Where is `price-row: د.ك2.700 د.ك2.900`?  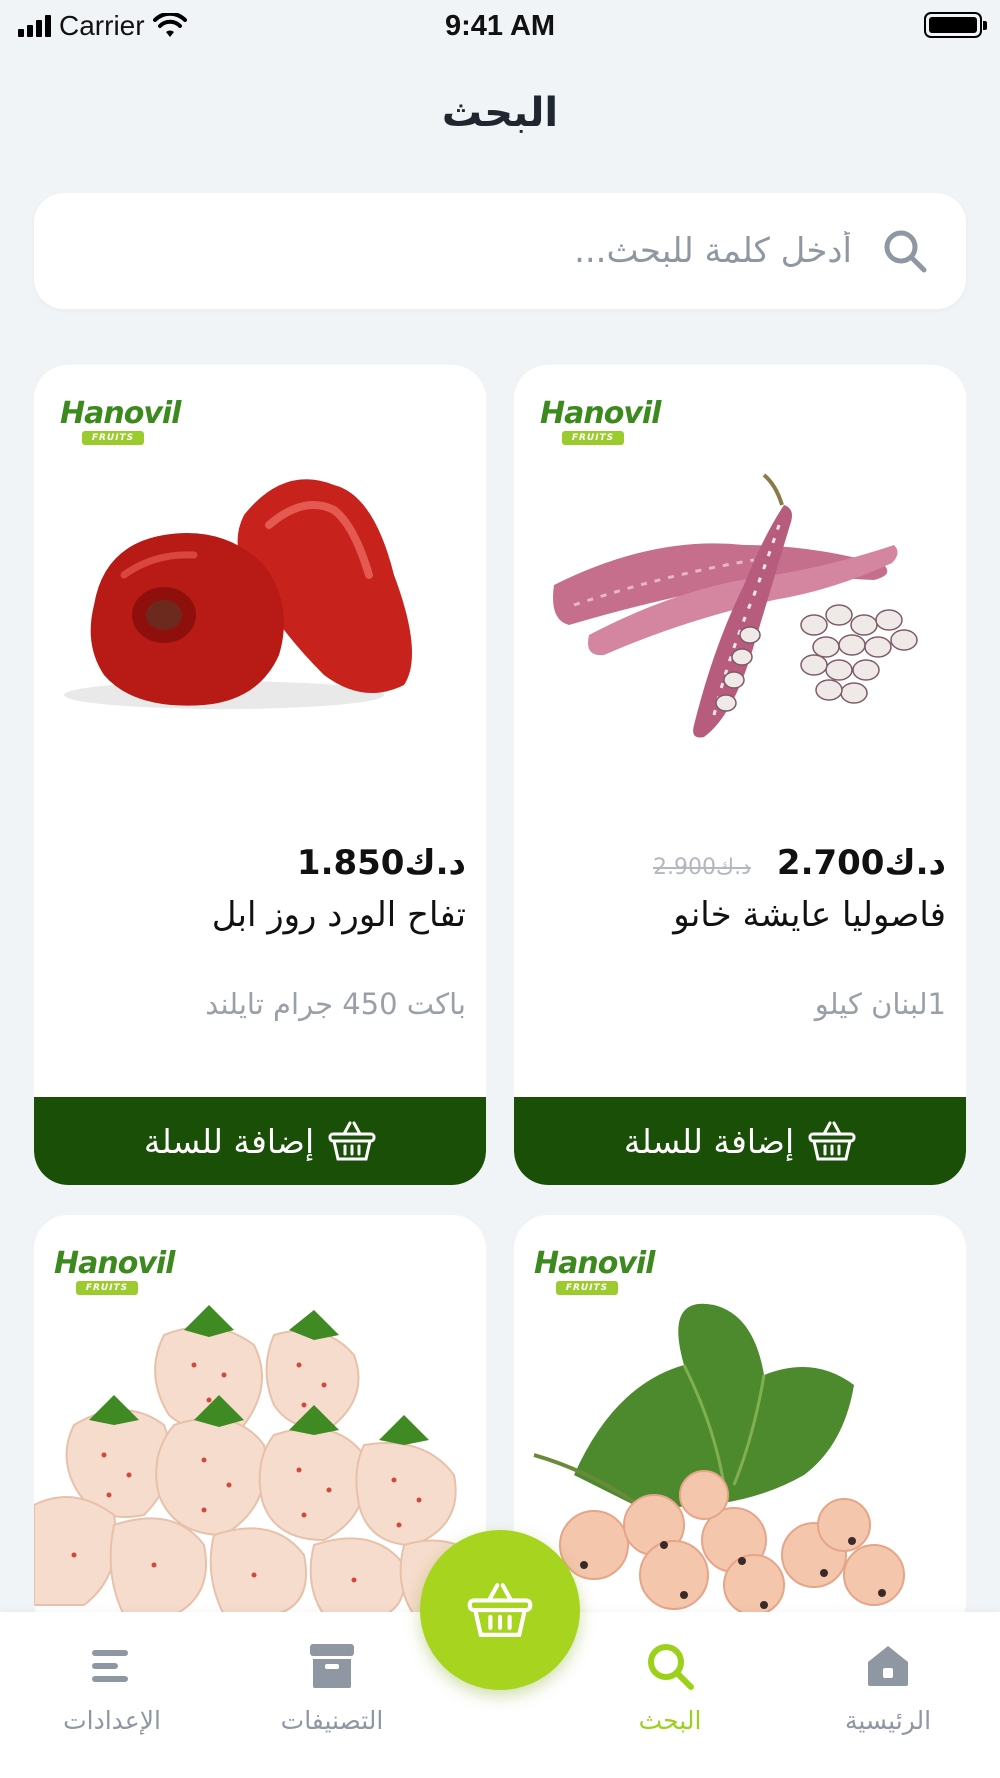 price-row: د.ك2.700 د.ك2.900 is located at coordinates (799, 863).